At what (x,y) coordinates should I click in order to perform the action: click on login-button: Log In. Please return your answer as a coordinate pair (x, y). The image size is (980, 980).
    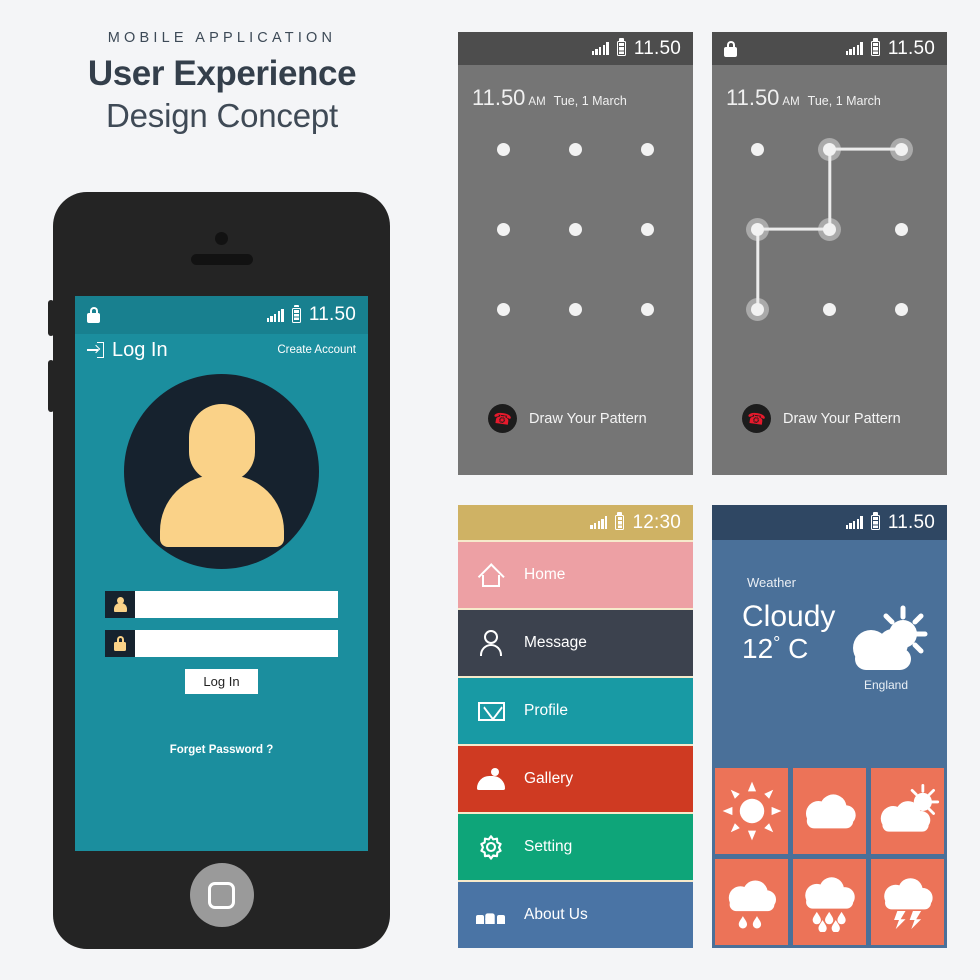
    Looking at the image, I should click on (221, 681).